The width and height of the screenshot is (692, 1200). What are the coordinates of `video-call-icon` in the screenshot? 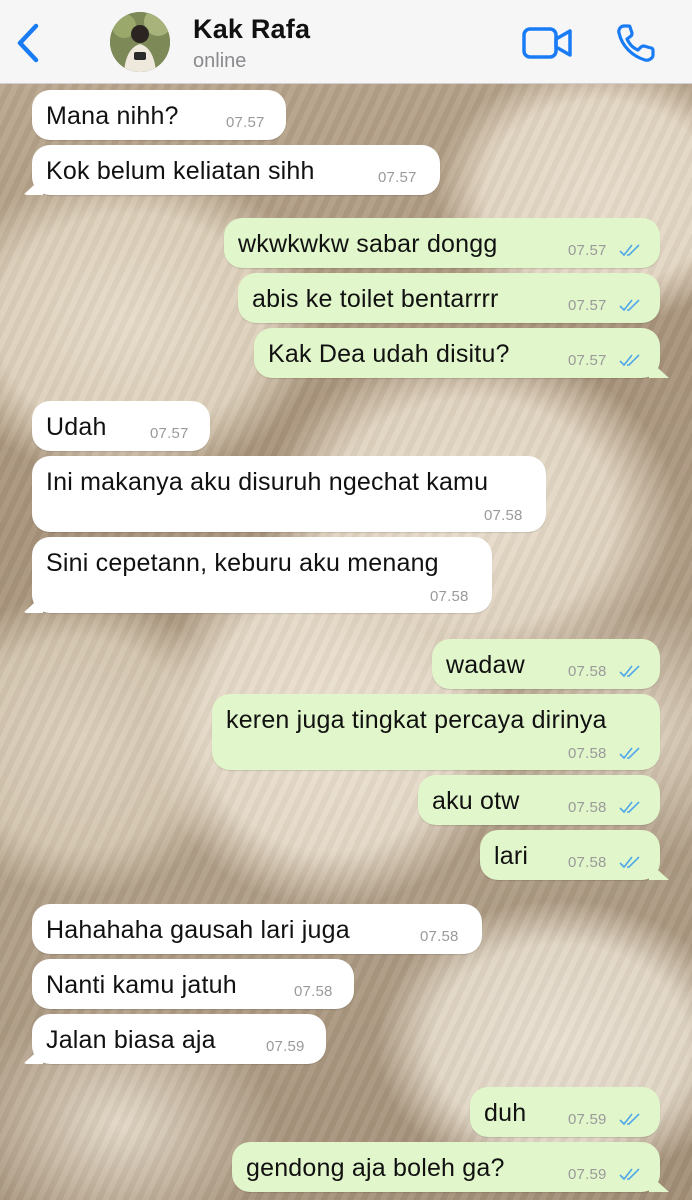 It's located at (548, 43).